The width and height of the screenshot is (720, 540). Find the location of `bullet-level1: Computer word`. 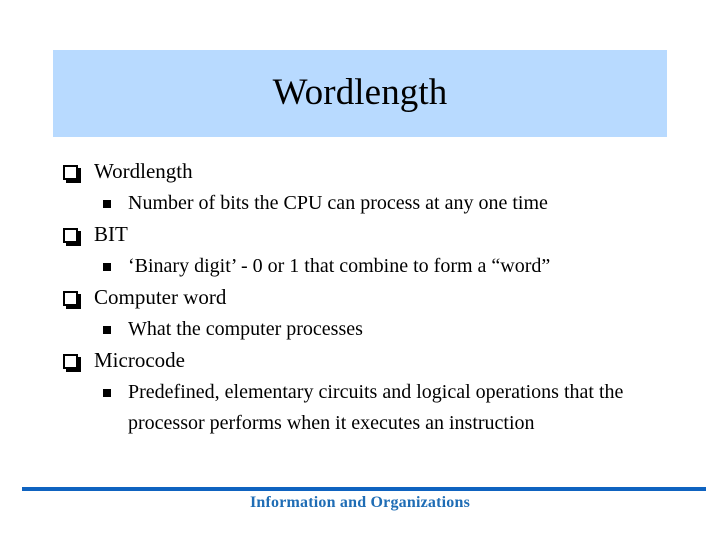

bullet-level1: Computer word is located at coordinates (366, 298).